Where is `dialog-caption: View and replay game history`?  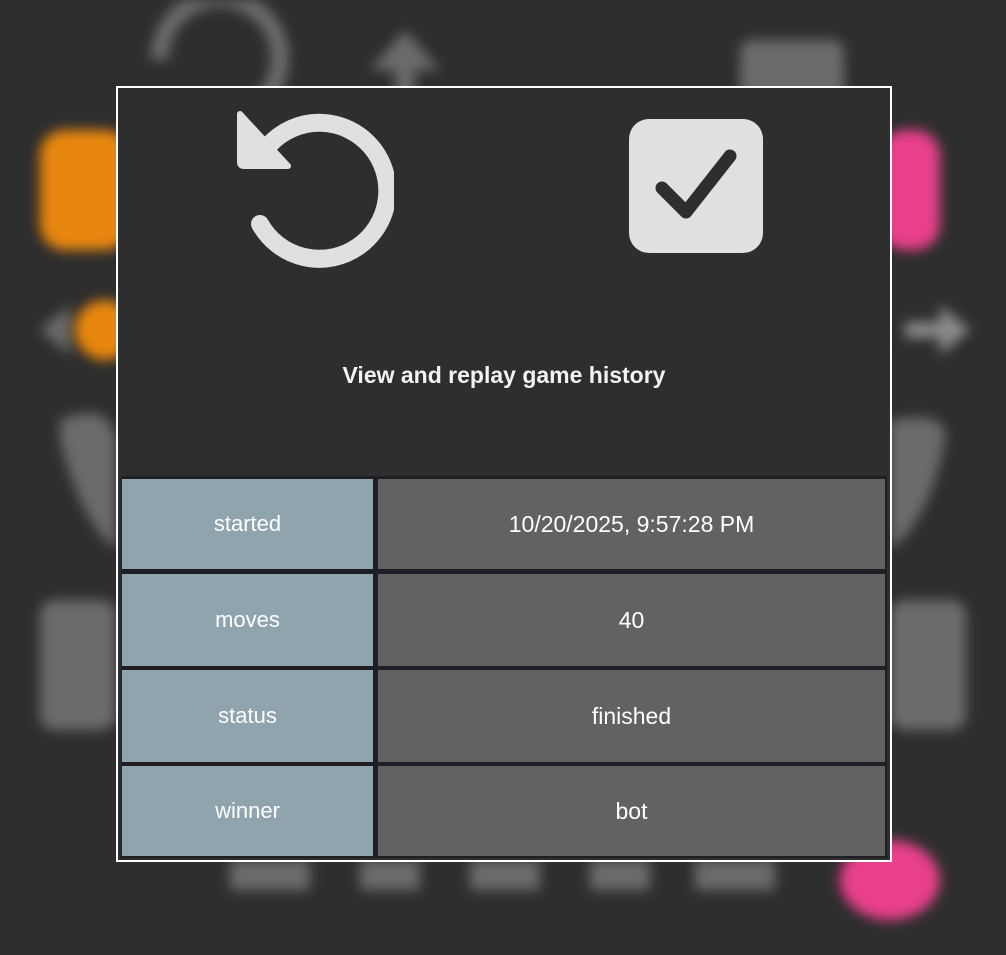 dialog-caption: View and replay game history is located at coordinates (504, 375).